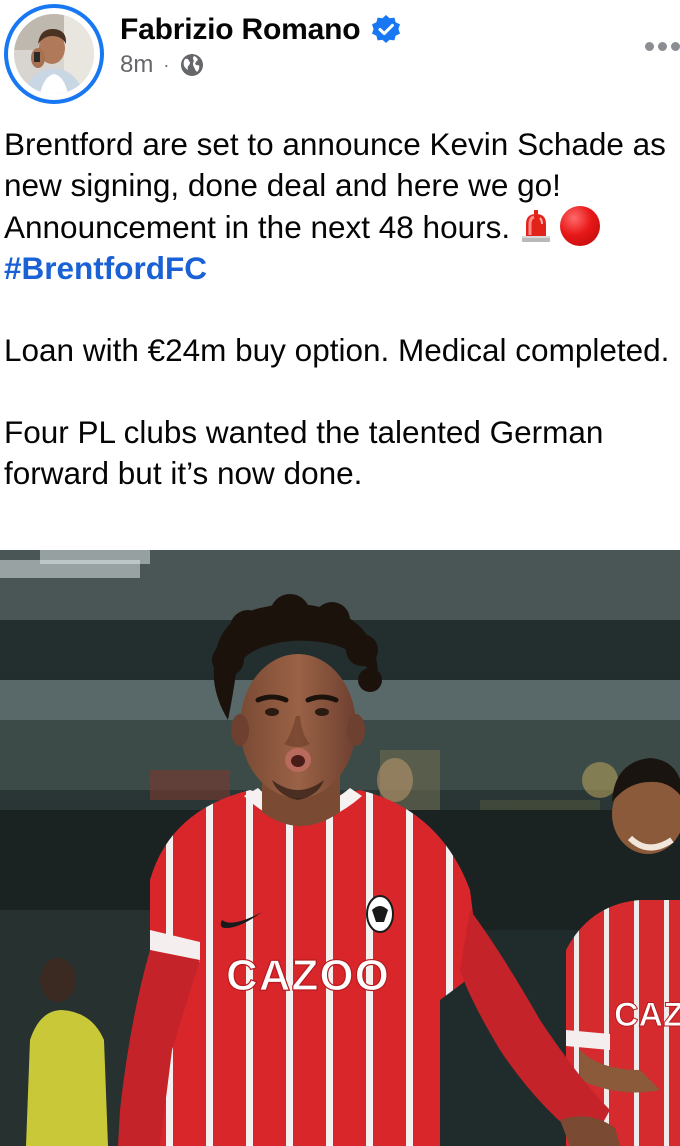 The height and width of the screenshot is (1146, 680). I want to click on author-row: Fabrizio Romano, so click(261, 30).